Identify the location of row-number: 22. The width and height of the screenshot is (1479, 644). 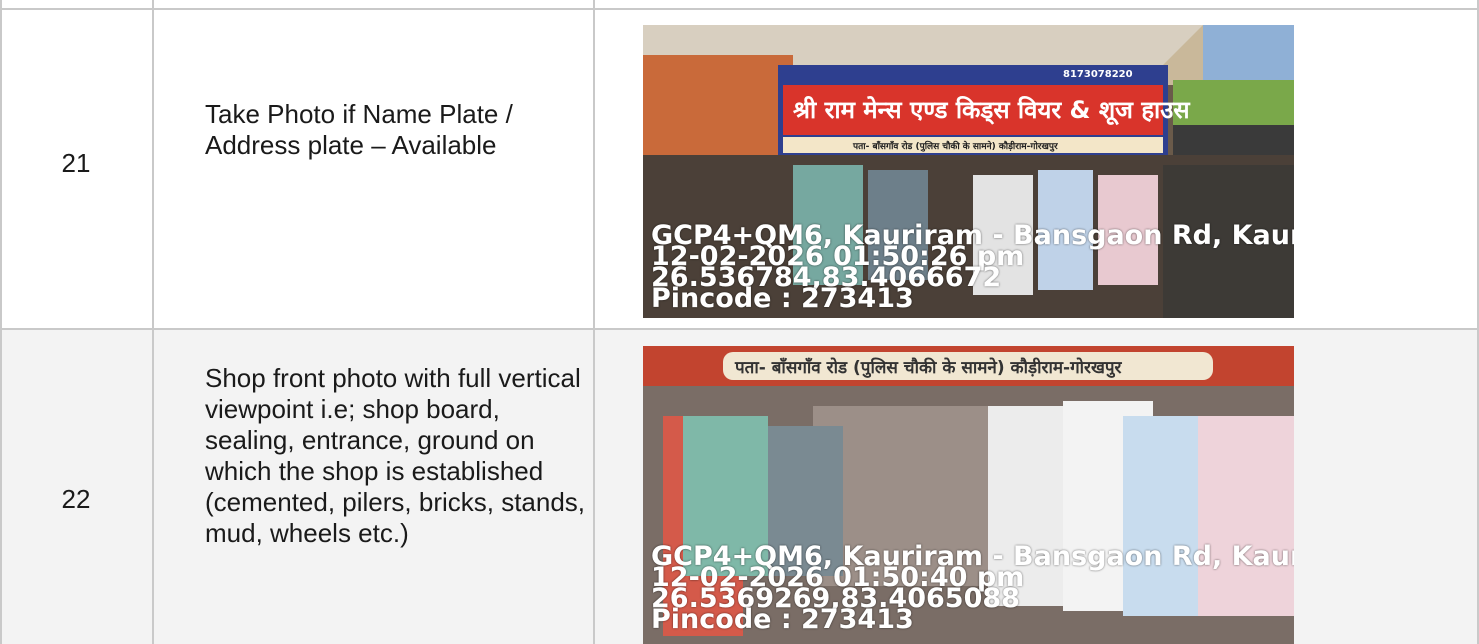
(76, 499).